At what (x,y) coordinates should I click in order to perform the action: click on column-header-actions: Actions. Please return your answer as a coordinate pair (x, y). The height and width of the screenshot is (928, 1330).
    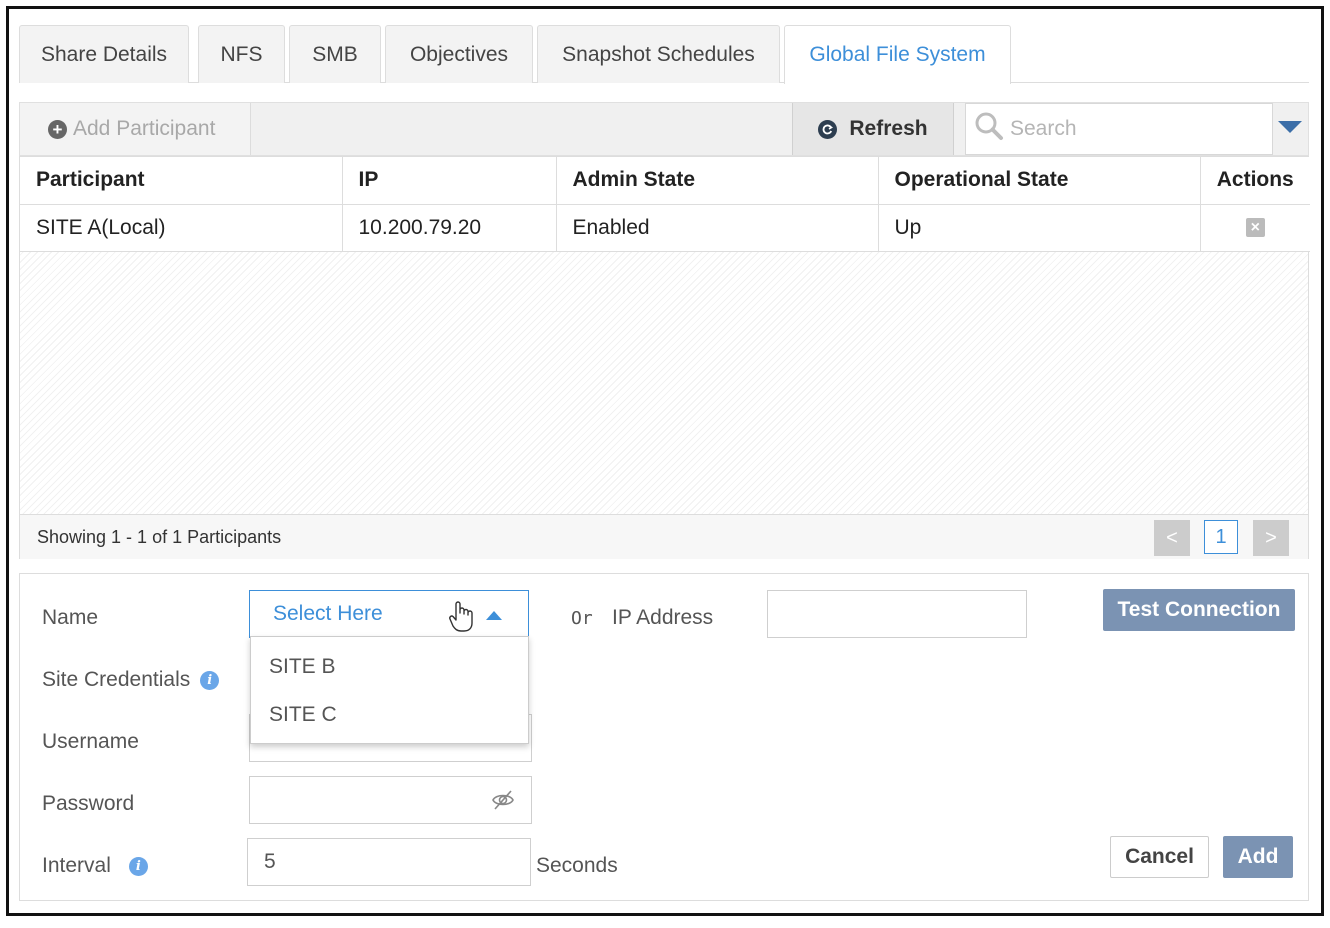
    Looking at the image, I should click on (1255, 181).